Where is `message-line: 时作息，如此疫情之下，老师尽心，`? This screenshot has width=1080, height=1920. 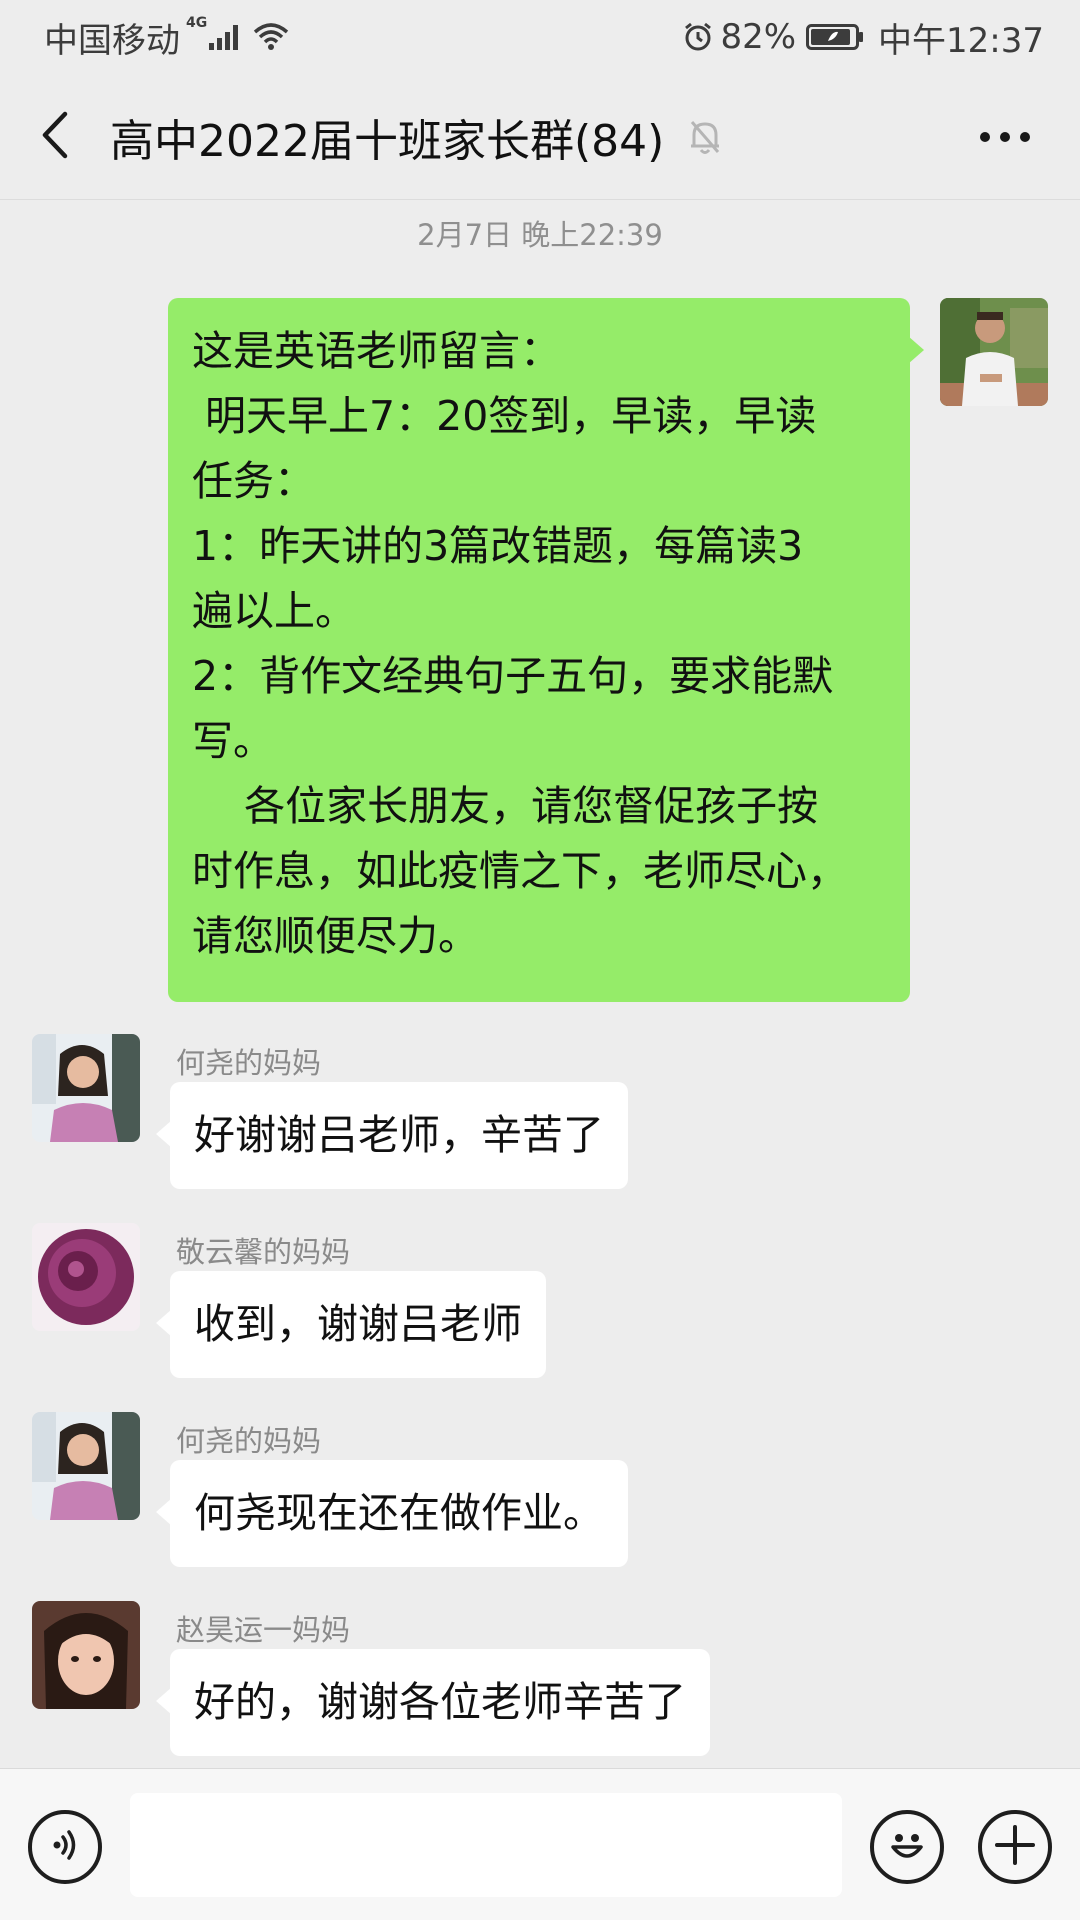
message-line: 时作息，如此疫情之下，老师尽心， is located at coordinates (520, 871).